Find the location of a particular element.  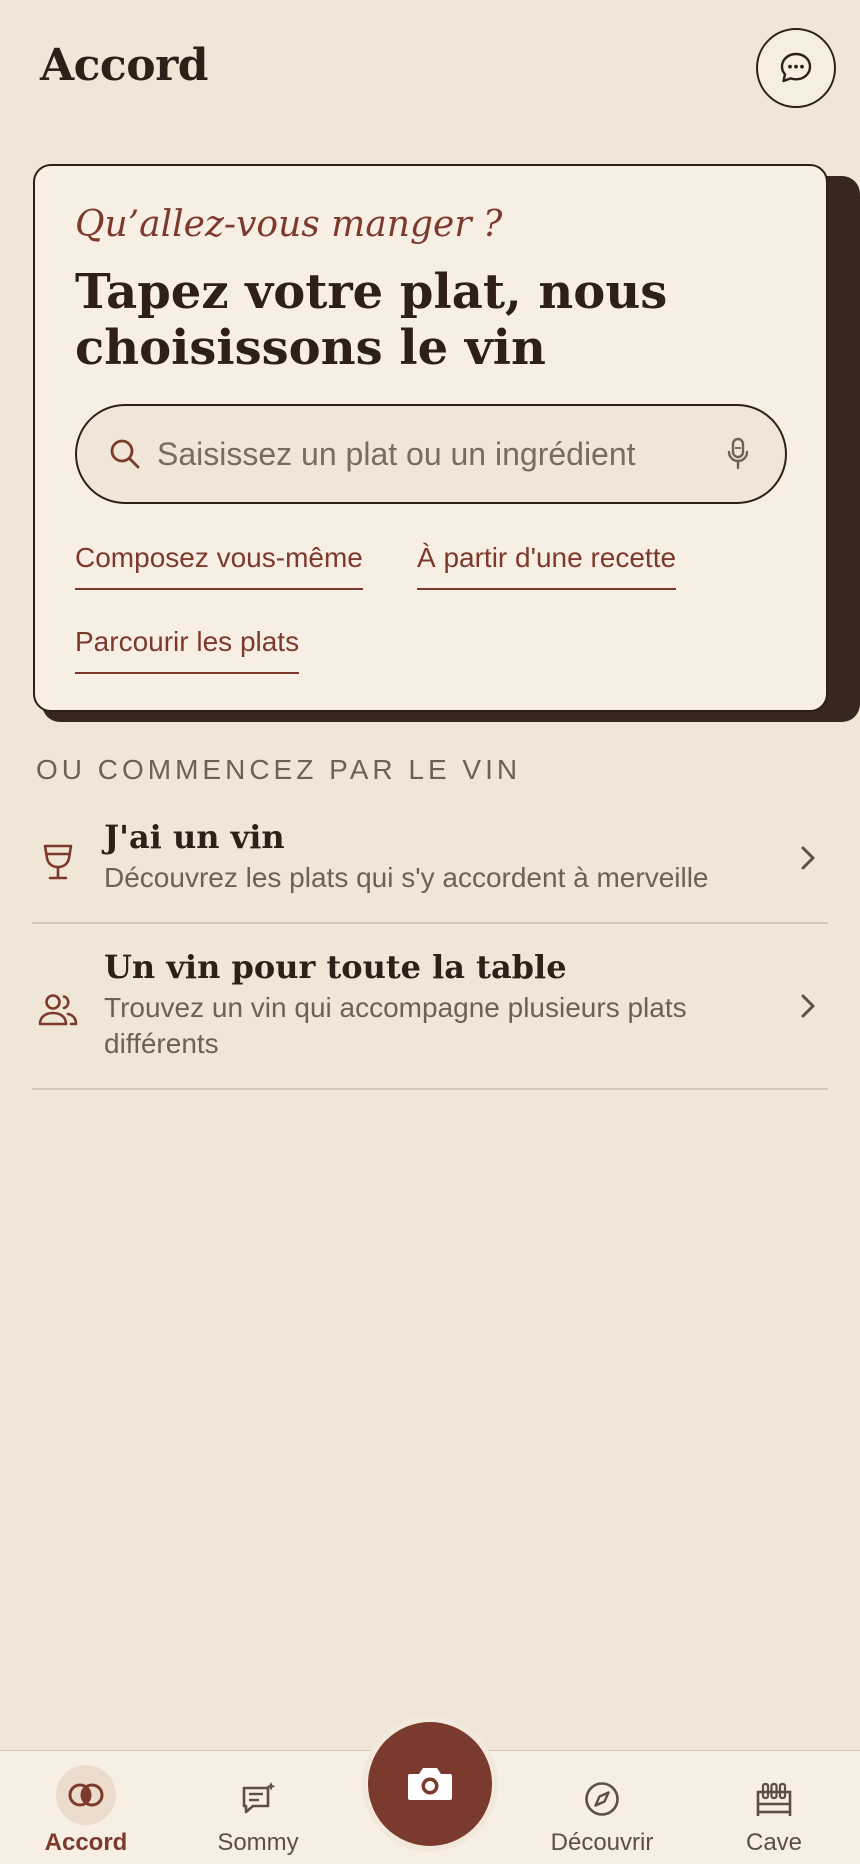

from-recipe-link: À partir d'une recette is located at coordinates (547, 566).